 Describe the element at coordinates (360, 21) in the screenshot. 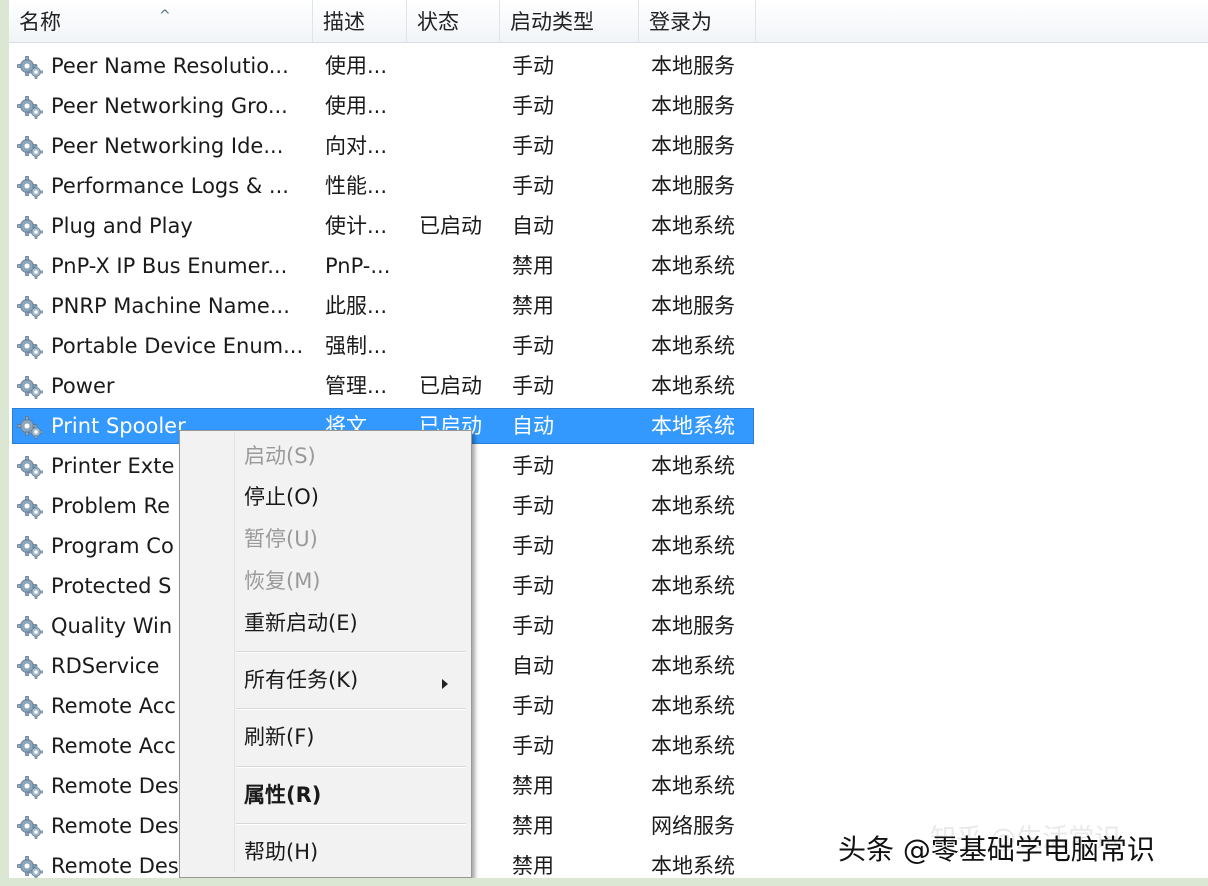

I see `column-header-description: 描述` at that location.